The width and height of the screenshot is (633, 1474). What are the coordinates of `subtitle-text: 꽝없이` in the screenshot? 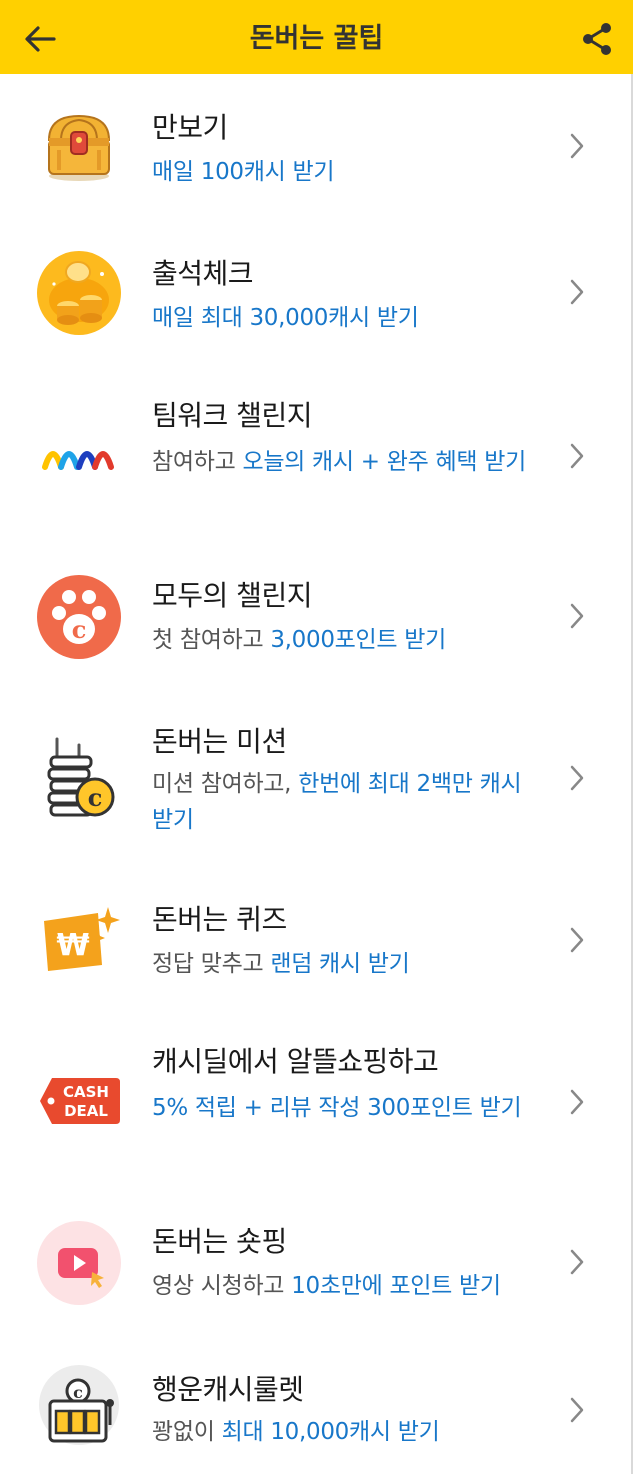 It's located at (187, 1432).